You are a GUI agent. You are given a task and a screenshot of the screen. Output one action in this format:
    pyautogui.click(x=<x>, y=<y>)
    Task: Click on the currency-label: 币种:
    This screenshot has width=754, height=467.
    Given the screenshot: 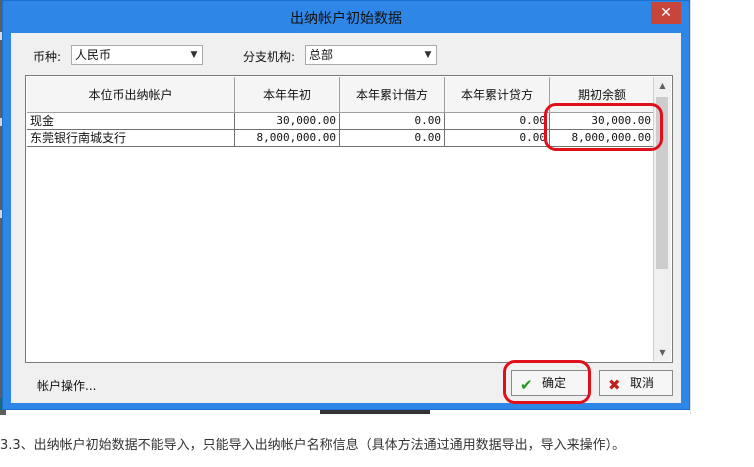 What is the action you would take?
    pyautogui.click(x=47, y=57)
    